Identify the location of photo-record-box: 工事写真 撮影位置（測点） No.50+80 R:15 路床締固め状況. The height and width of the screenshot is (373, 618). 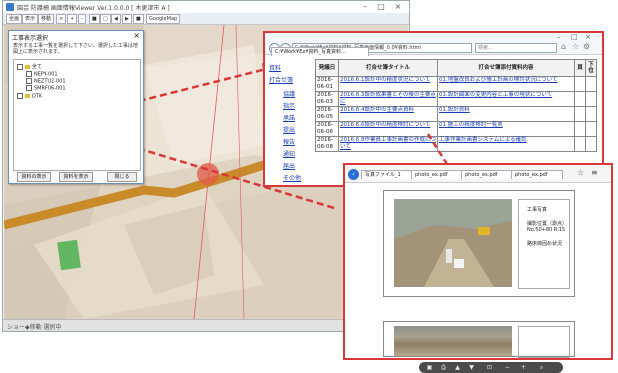
(479, 243).